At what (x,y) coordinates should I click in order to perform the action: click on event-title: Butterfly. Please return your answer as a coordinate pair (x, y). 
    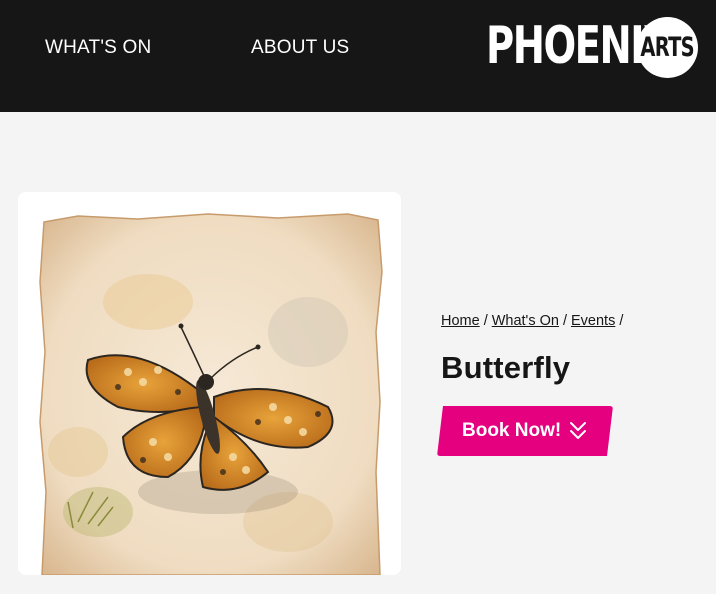
    Looking at the image, I should click on (506, 367).